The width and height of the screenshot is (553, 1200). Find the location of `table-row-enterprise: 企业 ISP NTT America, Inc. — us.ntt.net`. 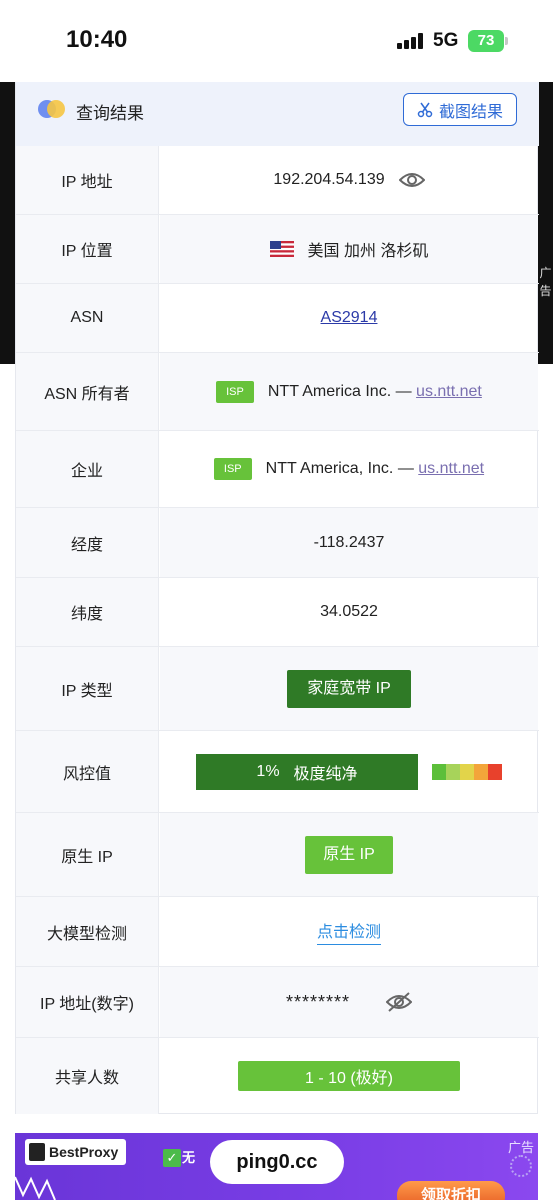

table-row-enterprise: 企业 ISP NTT America, Inc. — us.ntt.net is located at coordinates (277, 469).